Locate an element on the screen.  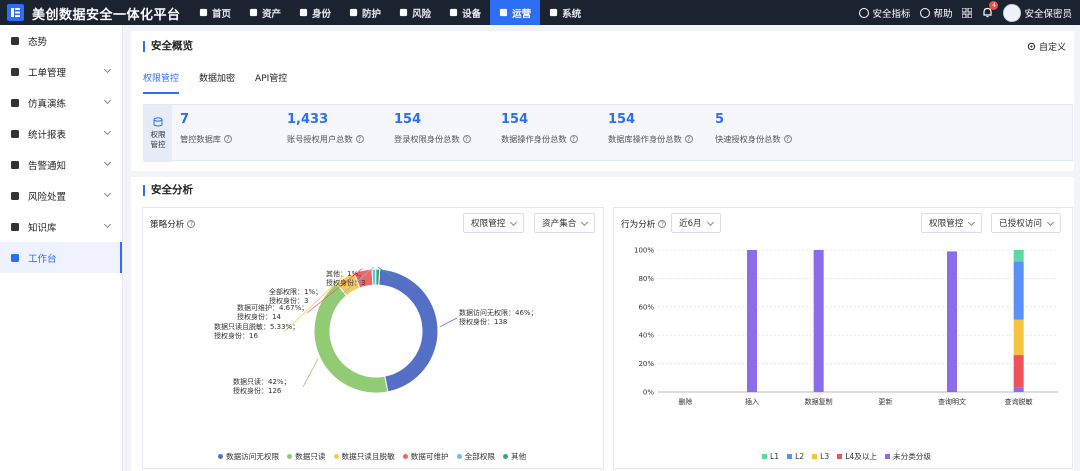
sidebar-item: 告警通知 is located at coordinates (61, 164).